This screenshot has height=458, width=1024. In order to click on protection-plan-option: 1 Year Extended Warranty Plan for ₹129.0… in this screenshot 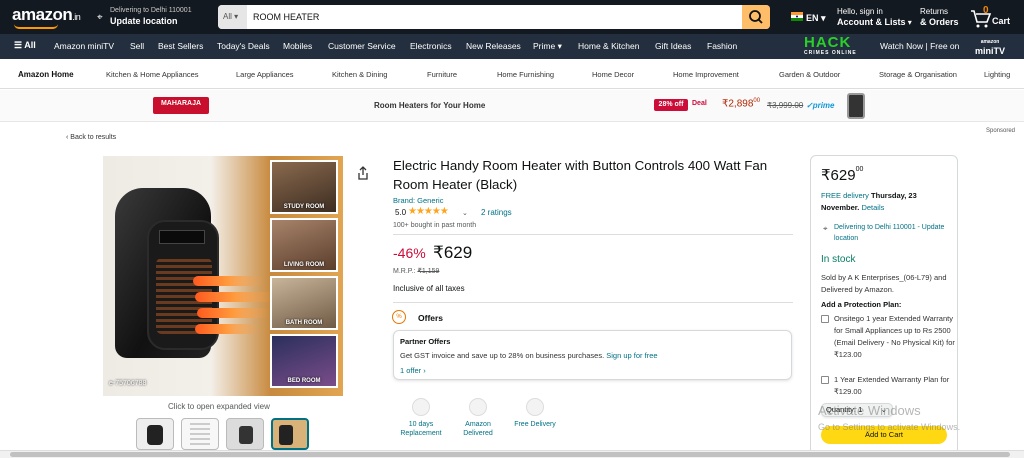, I will do `click(888, 386)`.